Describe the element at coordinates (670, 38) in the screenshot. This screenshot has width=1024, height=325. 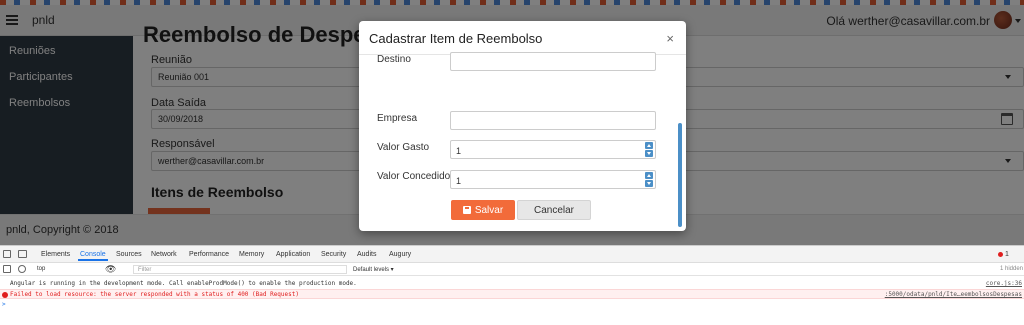
I see `close-icon: ×` at that location.